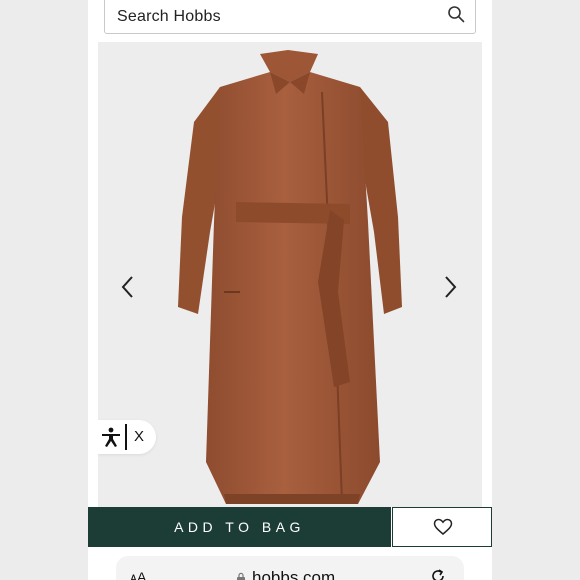  Describe the element at coordinates (450, 287) in the screenshot. I see `chevron-right-icon` at that location.